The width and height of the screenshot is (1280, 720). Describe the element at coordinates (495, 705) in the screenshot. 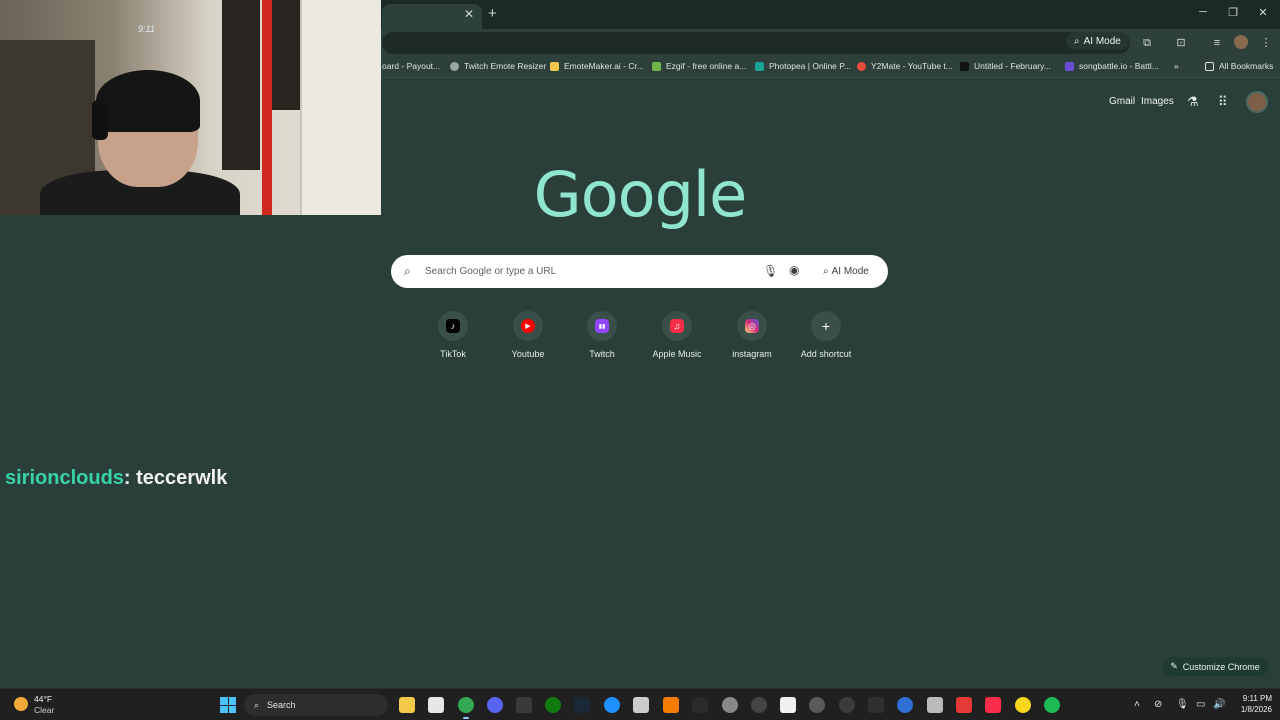

I see `discord-icon` at that location.